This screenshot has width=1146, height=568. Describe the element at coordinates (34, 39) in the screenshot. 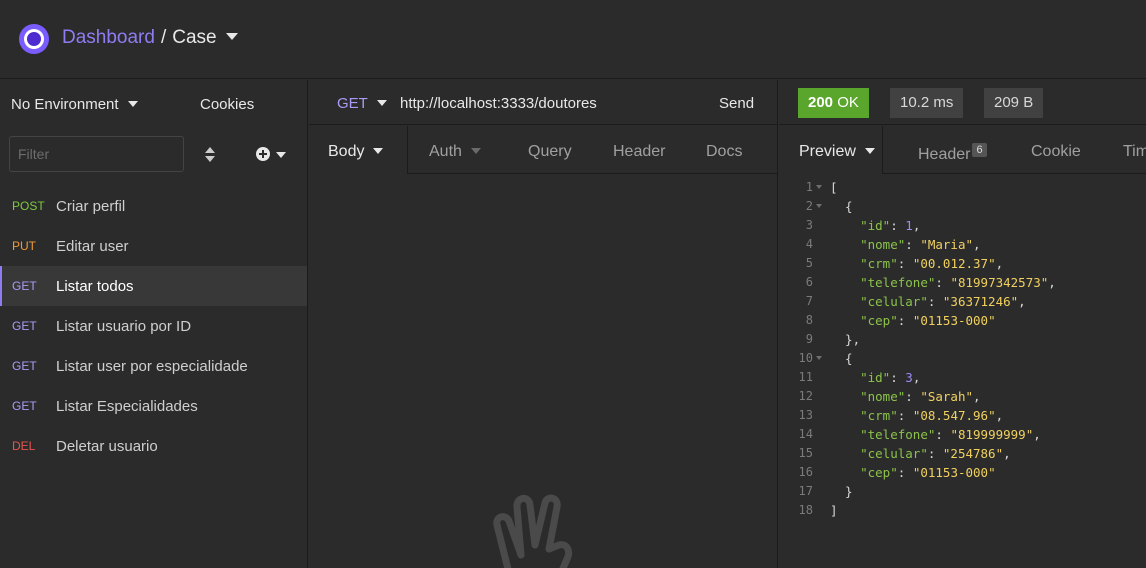

I see `app-logo-icon` at that location.